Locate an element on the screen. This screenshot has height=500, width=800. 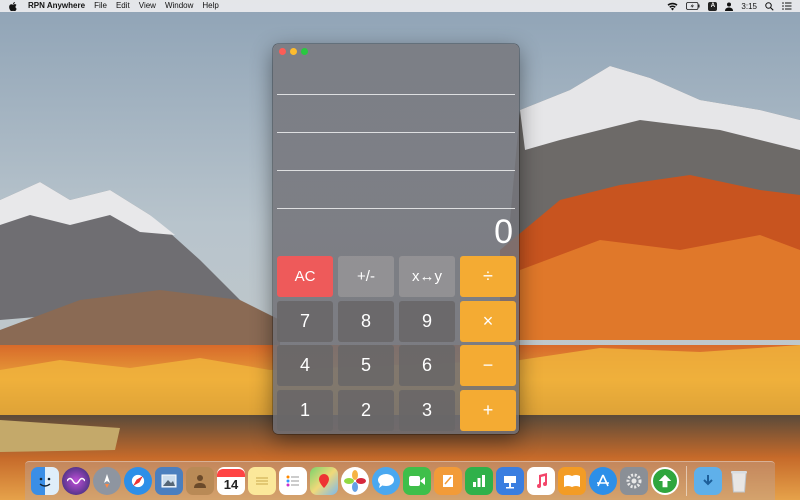
calendar-header is located at coordinates (231, 473).